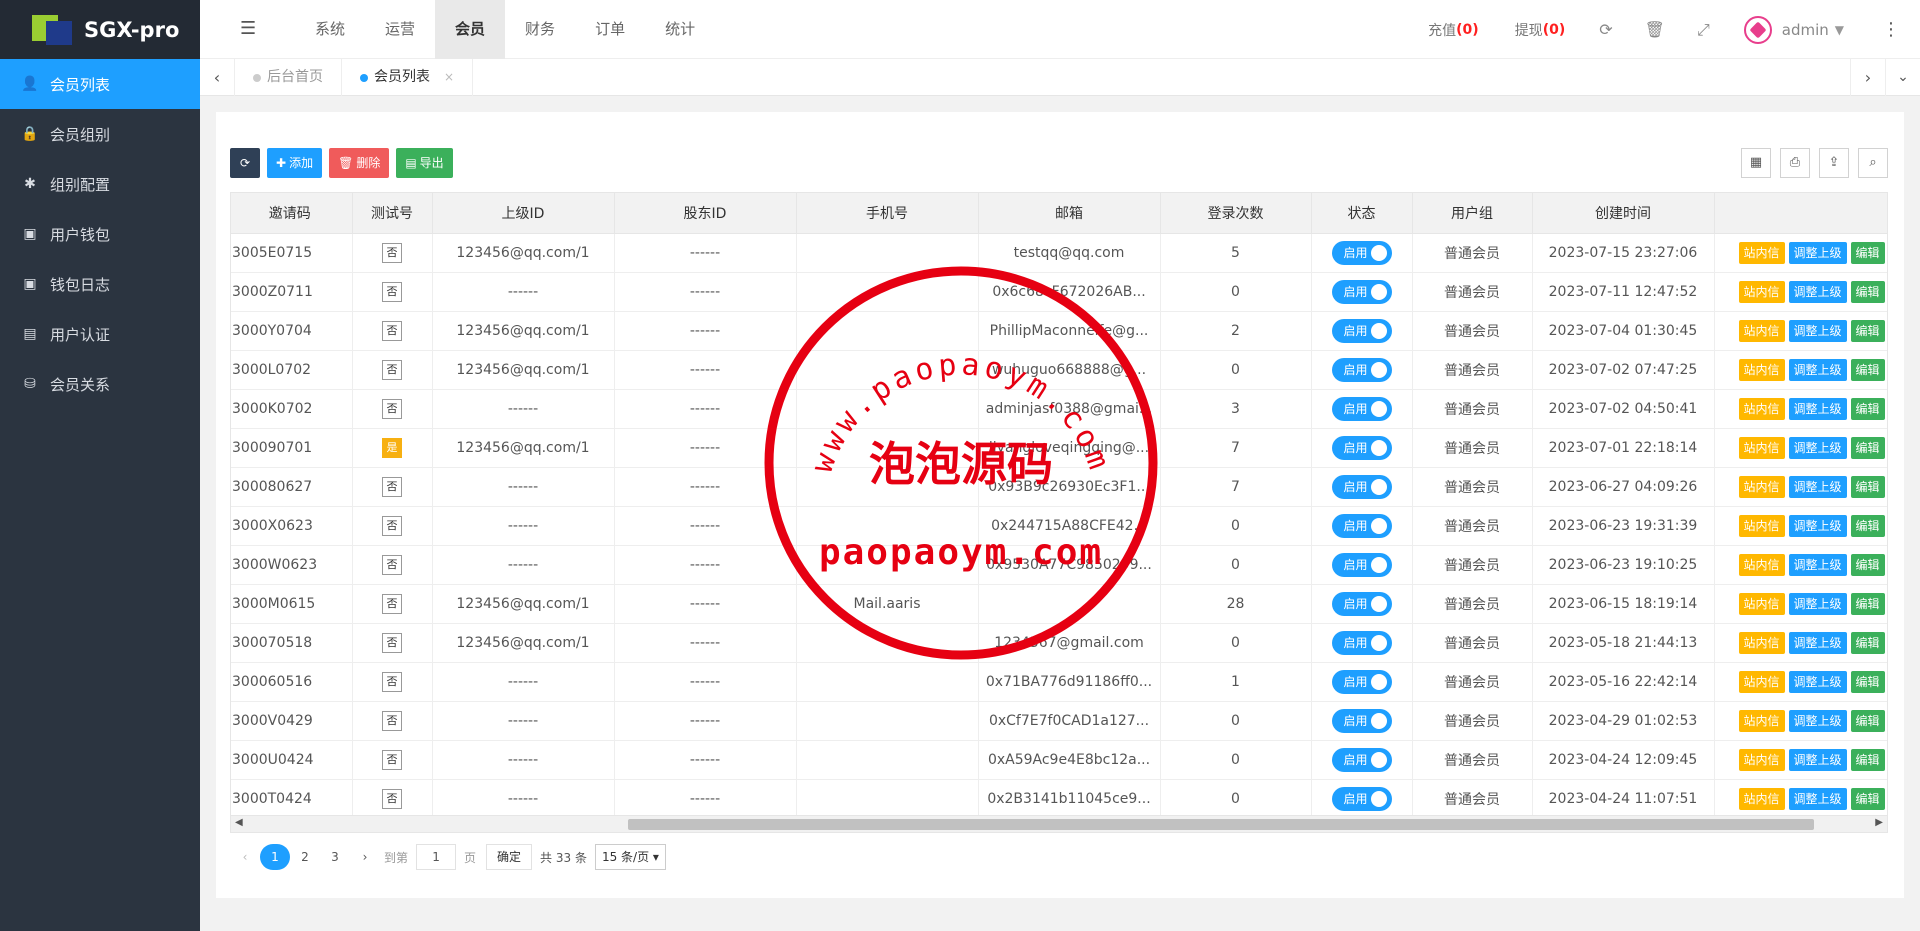 The image size is (1920, 931). What do you see at coordinates (436, 857) in the screenshot?
I see `goto-page-input: 1` at bounding box center [436, 857].